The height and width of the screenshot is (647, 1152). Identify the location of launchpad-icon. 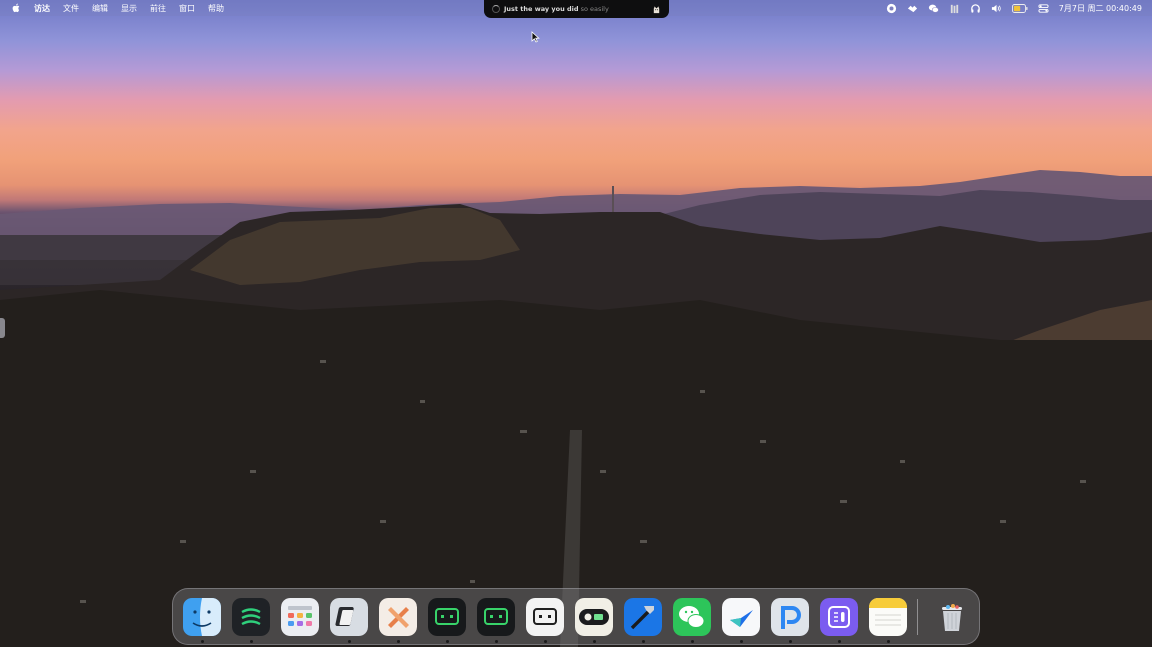
(300, 617).